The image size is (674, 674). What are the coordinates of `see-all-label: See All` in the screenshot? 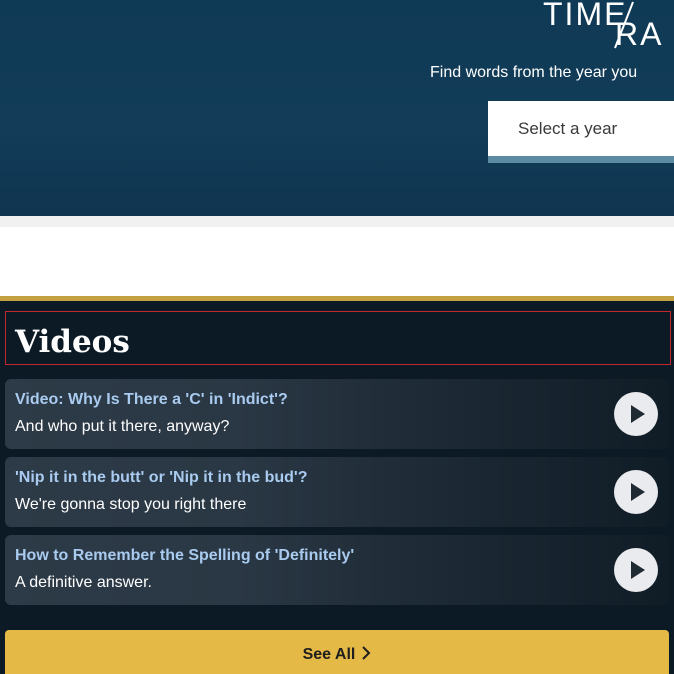 It's located at (329, 654).